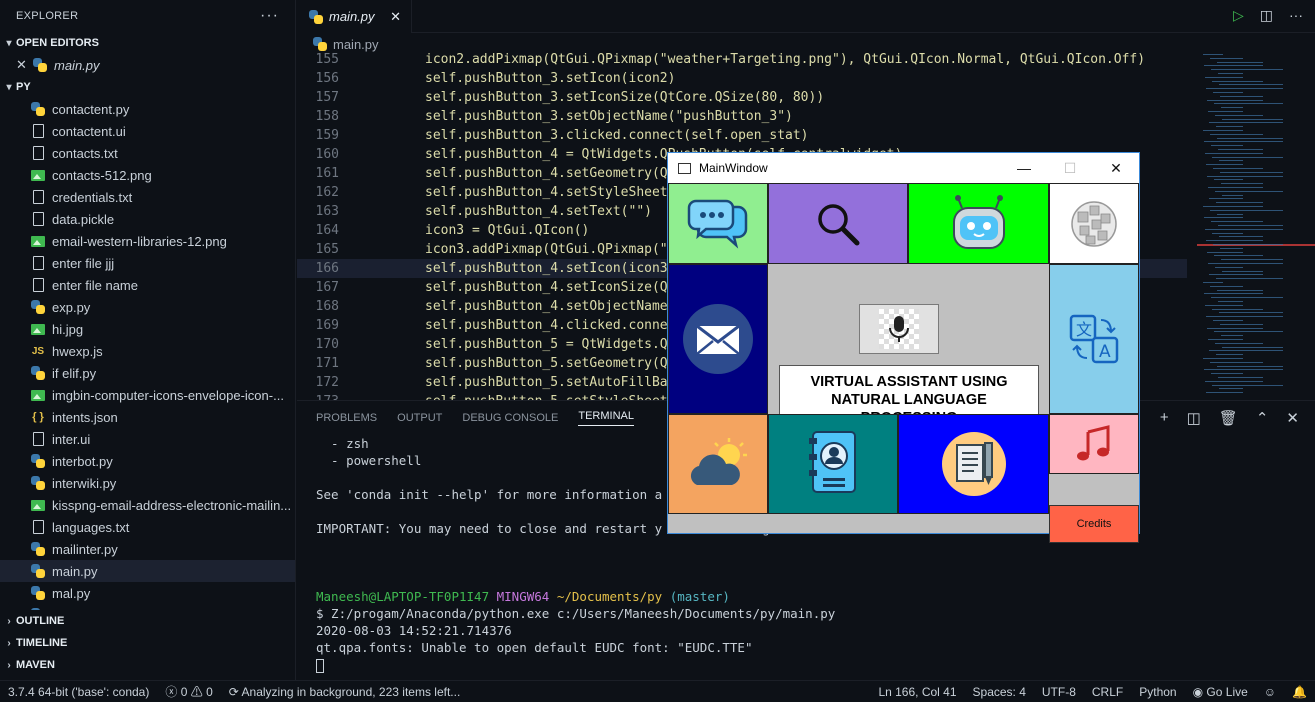 Image resolution: width=1315 pixels, height=702 pixels. Describe the element at coordinates (1299, 692) in the screenshot. I see `notifications-icon: 🔔` at that location.